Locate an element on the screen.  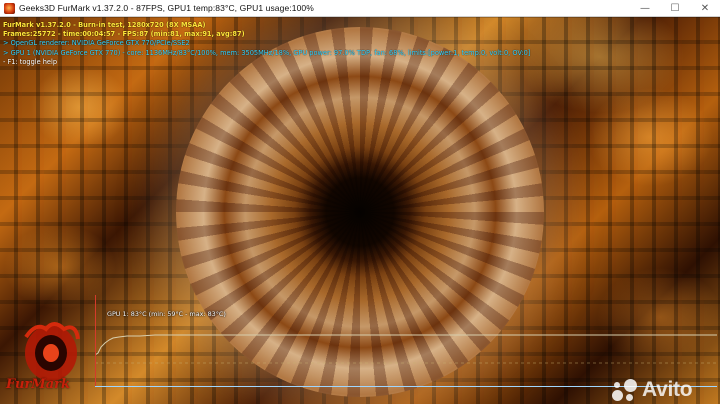
avito-watermark-text: Avito is located at coordinates (667, 389).